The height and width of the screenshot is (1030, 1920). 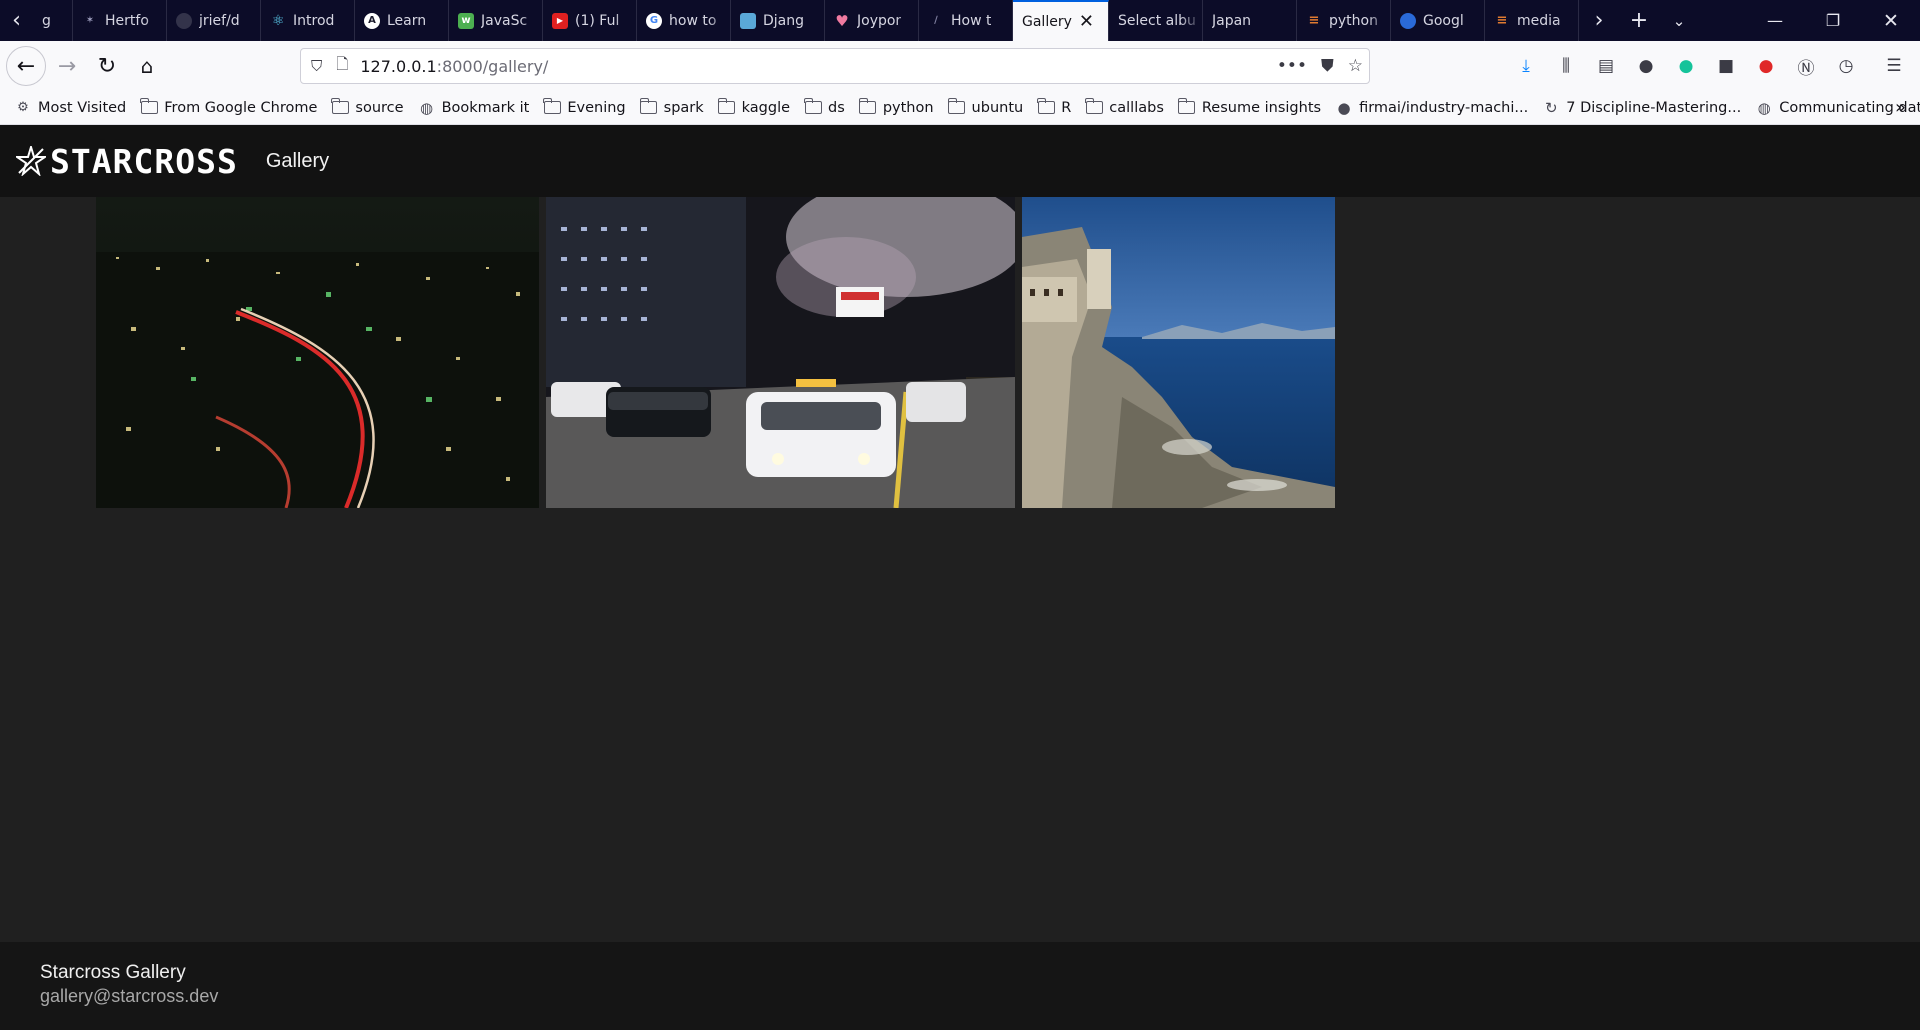 What do you see at coordinates (1566, 66) in the screenshot?
I see `library-icon: ⫼` at bounding box center [1566, 66].